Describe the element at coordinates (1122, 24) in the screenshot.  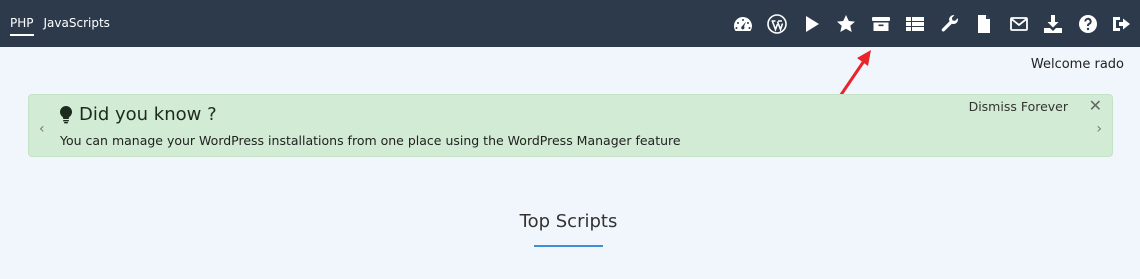
I see `logout-icon` at that location.